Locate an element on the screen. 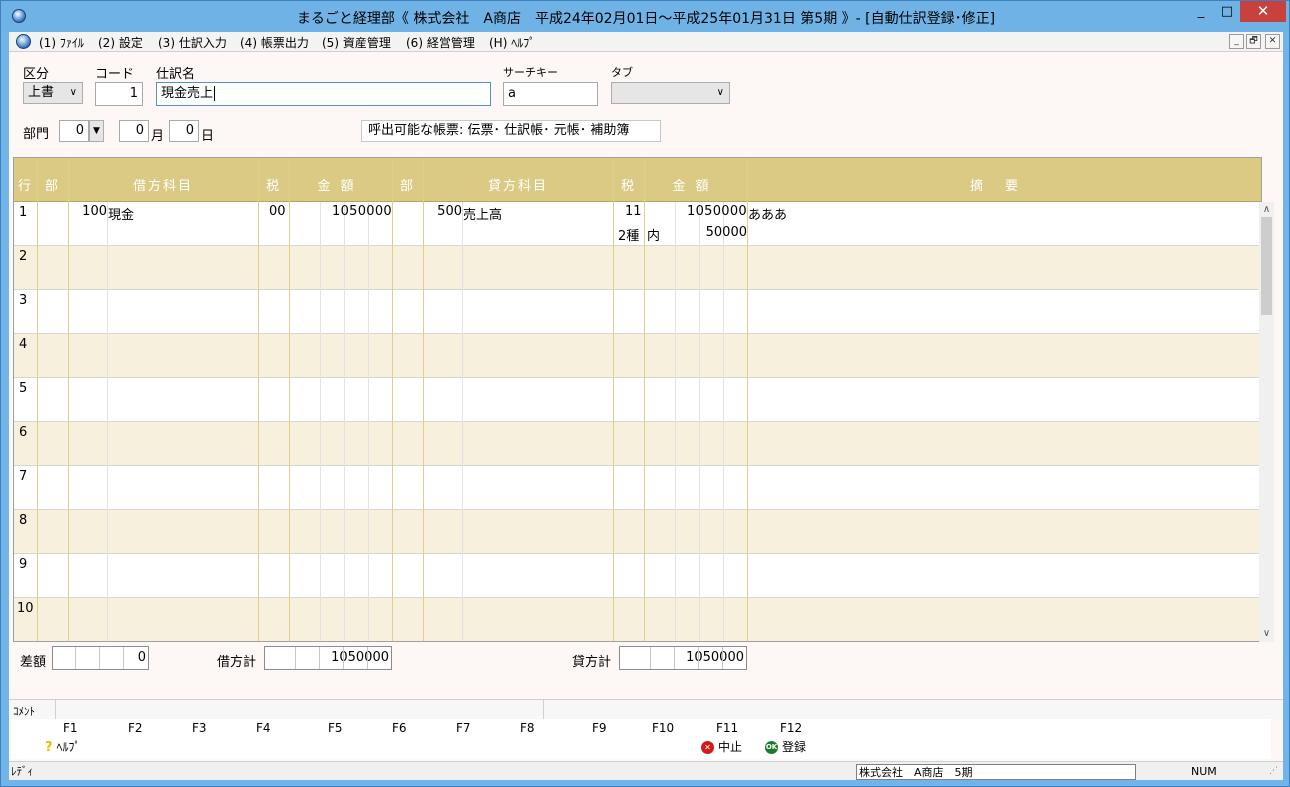 This screenshot has width=1290, height=787. table-row: 9 is located at coordinates (637, 576).